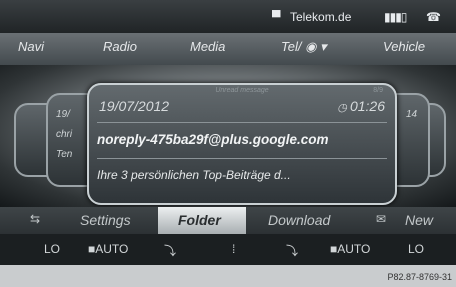 This screenshot has height=287, width=456. What do you see at coordinates (170, 250) in the screenshot?
I see `seat-left-icon: ⤵` at bounding box center [170, 250].